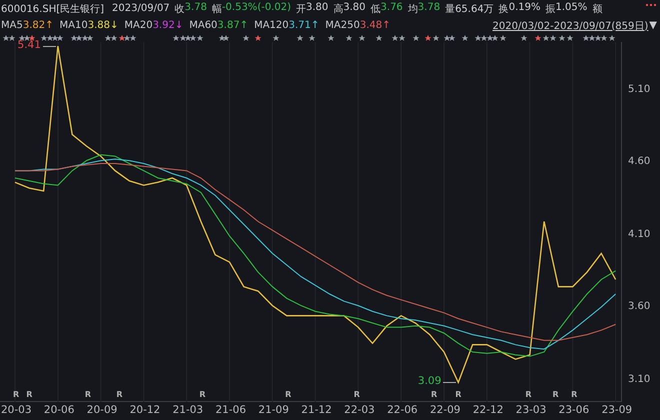 The image size is (660, 420). What do you see at coordinates (138, 25) in the screenshot?
I see `ma-label: MA20` at bounding box center [138, 25].